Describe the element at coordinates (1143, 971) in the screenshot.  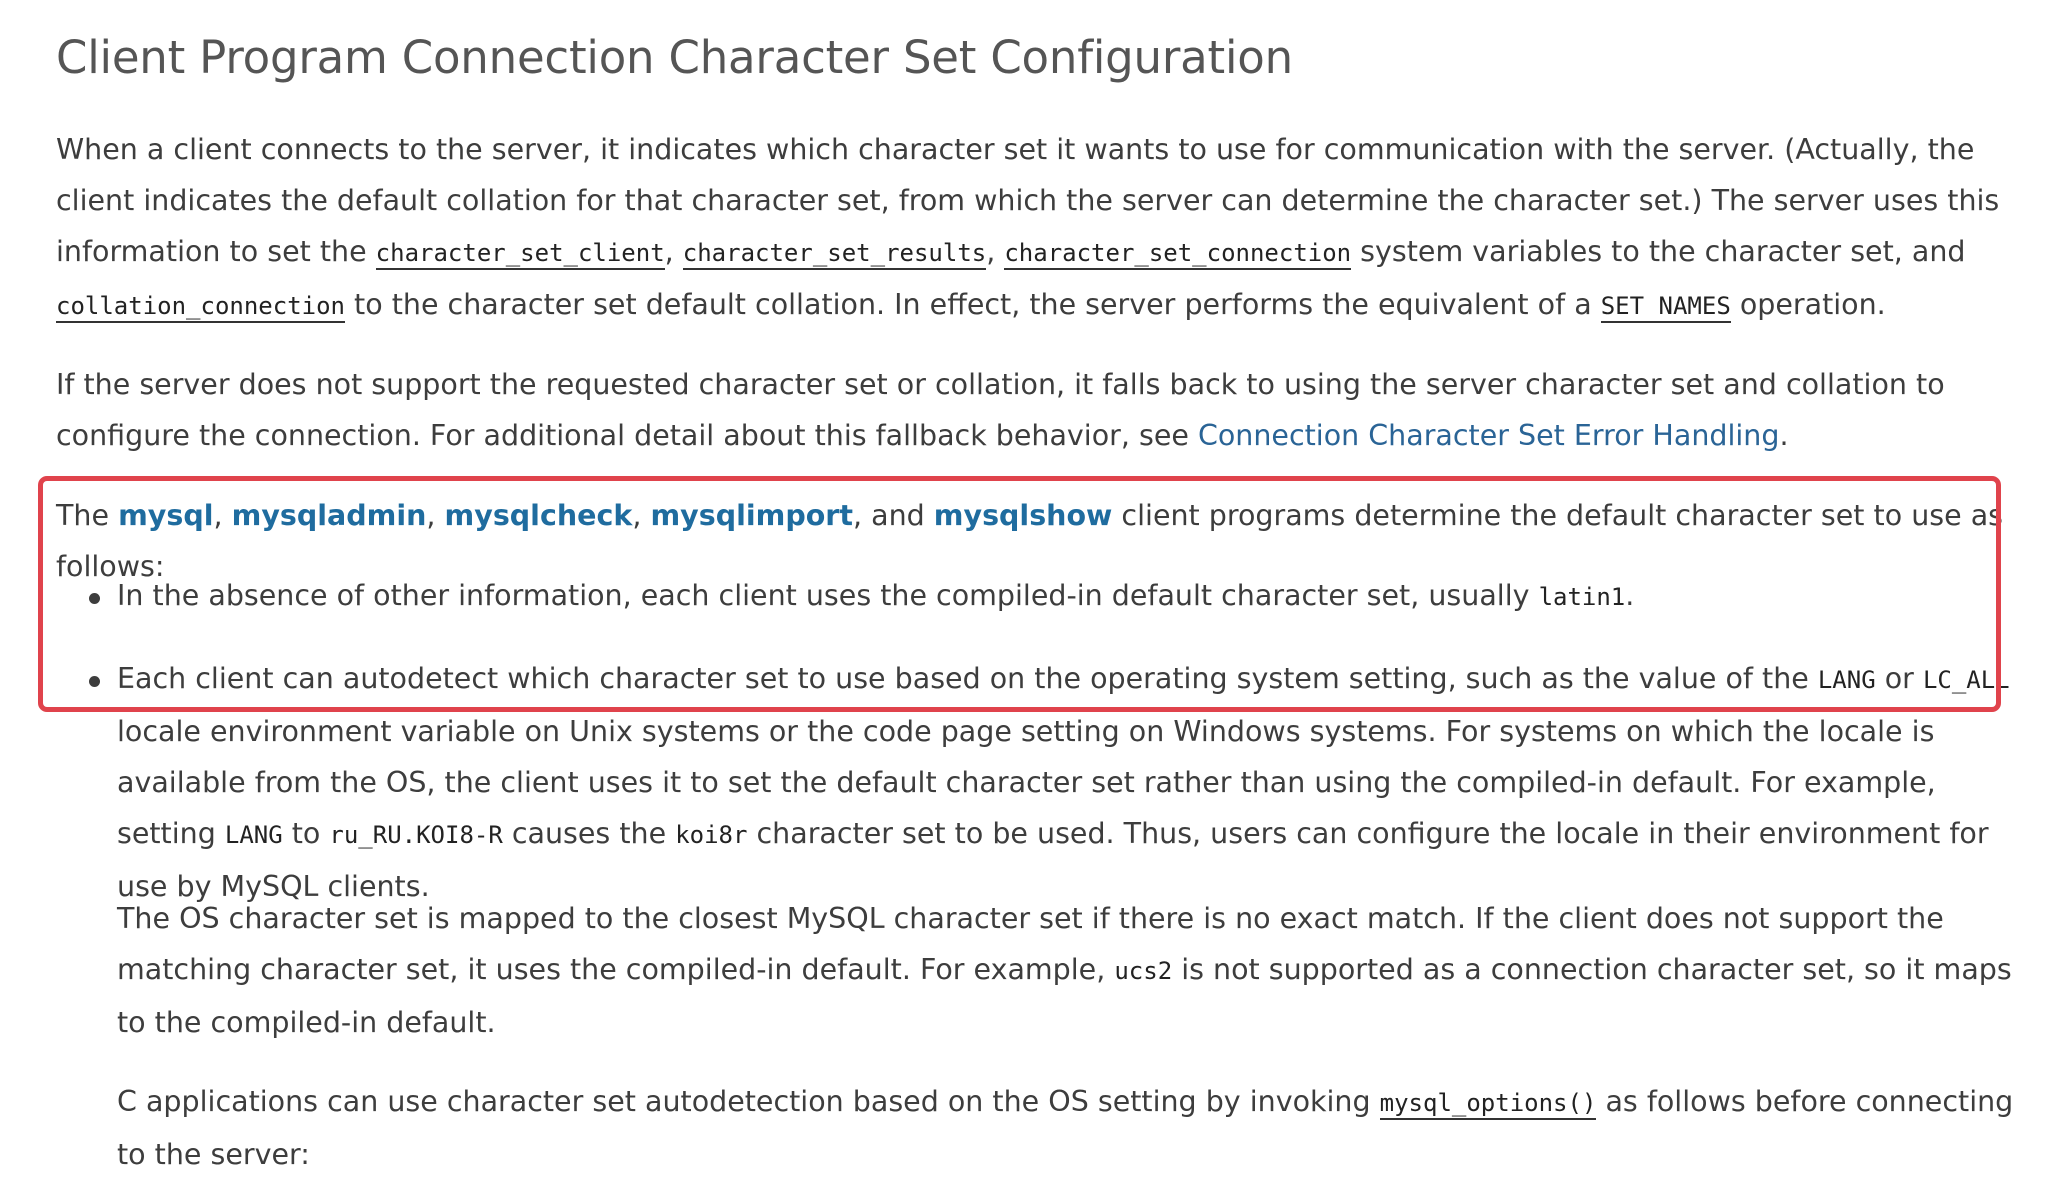
I see `code-ucs2: ucs2` at that location.